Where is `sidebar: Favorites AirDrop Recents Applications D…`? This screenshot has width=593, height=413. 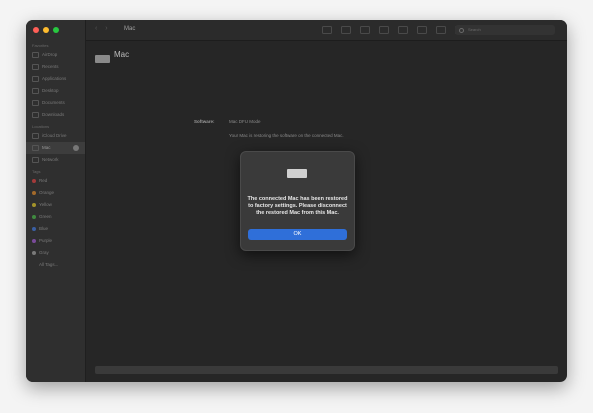
sidebar: Favorites AirDrop Recents Applications D… is located at coordinates (56, 201).